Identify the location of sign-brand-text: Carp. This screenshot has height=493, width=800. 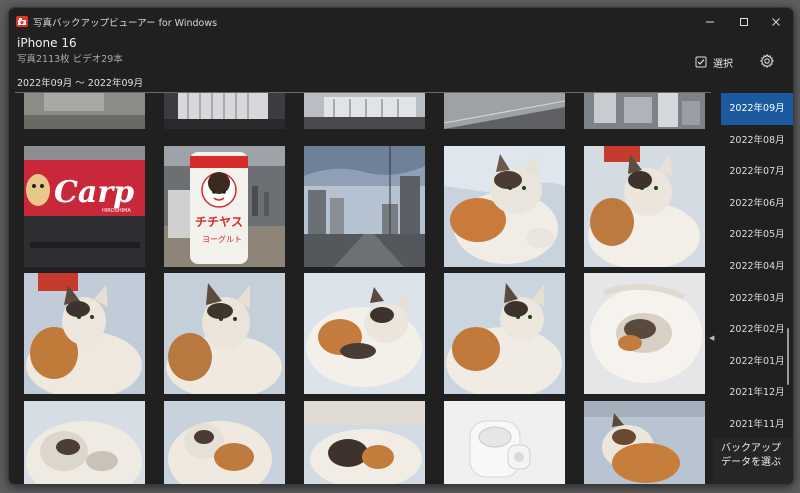
(94, 192).